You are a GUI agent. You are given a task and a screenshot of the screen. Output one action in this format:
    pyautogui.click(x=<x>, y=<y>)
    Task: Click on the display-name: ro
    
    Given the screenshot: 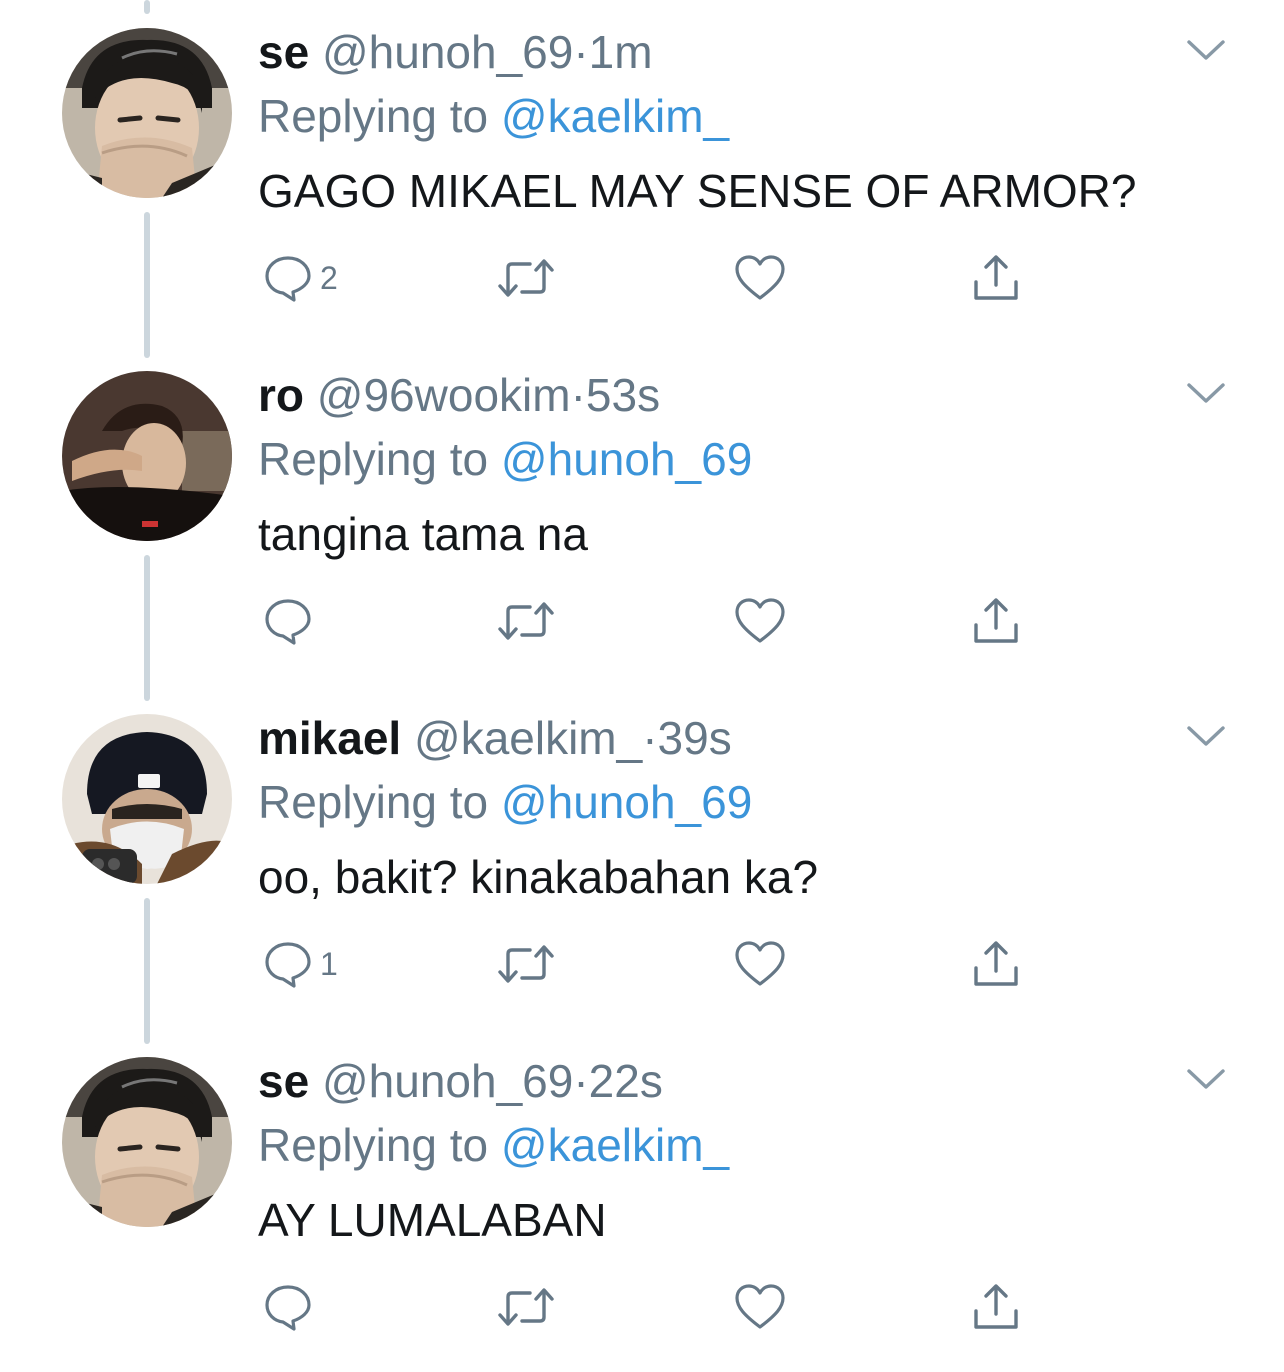 What is the action you would take?
    pyautogui.click(x=281, y=395)
    